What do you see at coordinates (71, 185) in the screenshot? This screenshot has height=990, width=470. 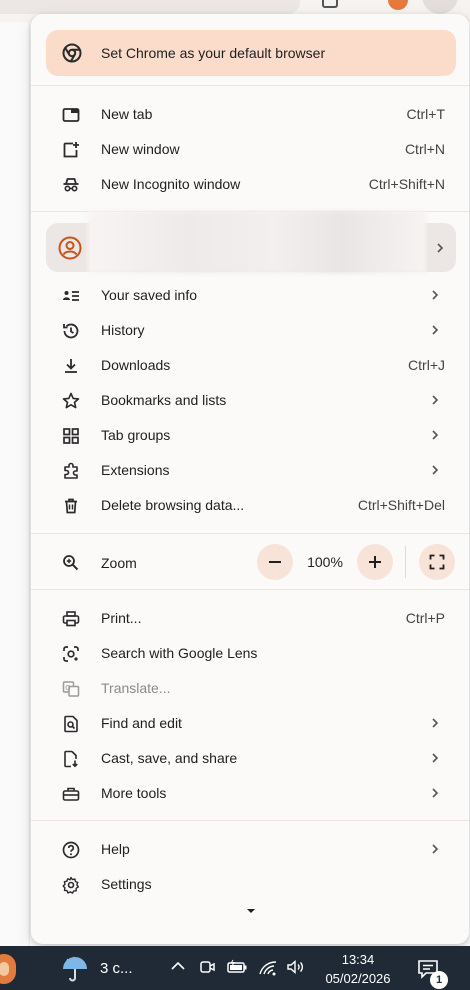 I see `incognito-icon` at bounding box center [71, 185].